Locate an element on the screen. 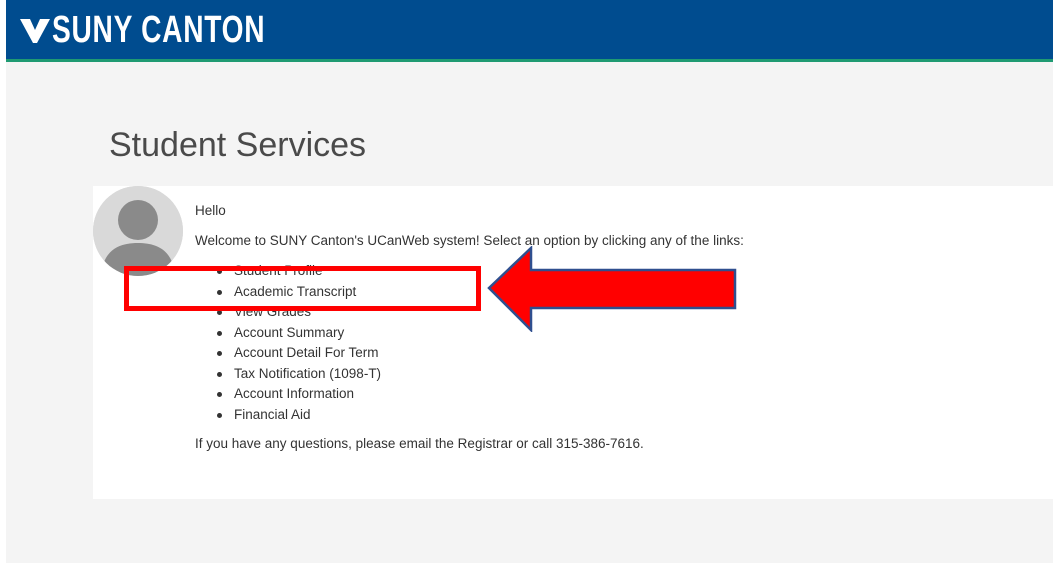  menu-item-account-information: Account Information is located at coordinates (298, 394).